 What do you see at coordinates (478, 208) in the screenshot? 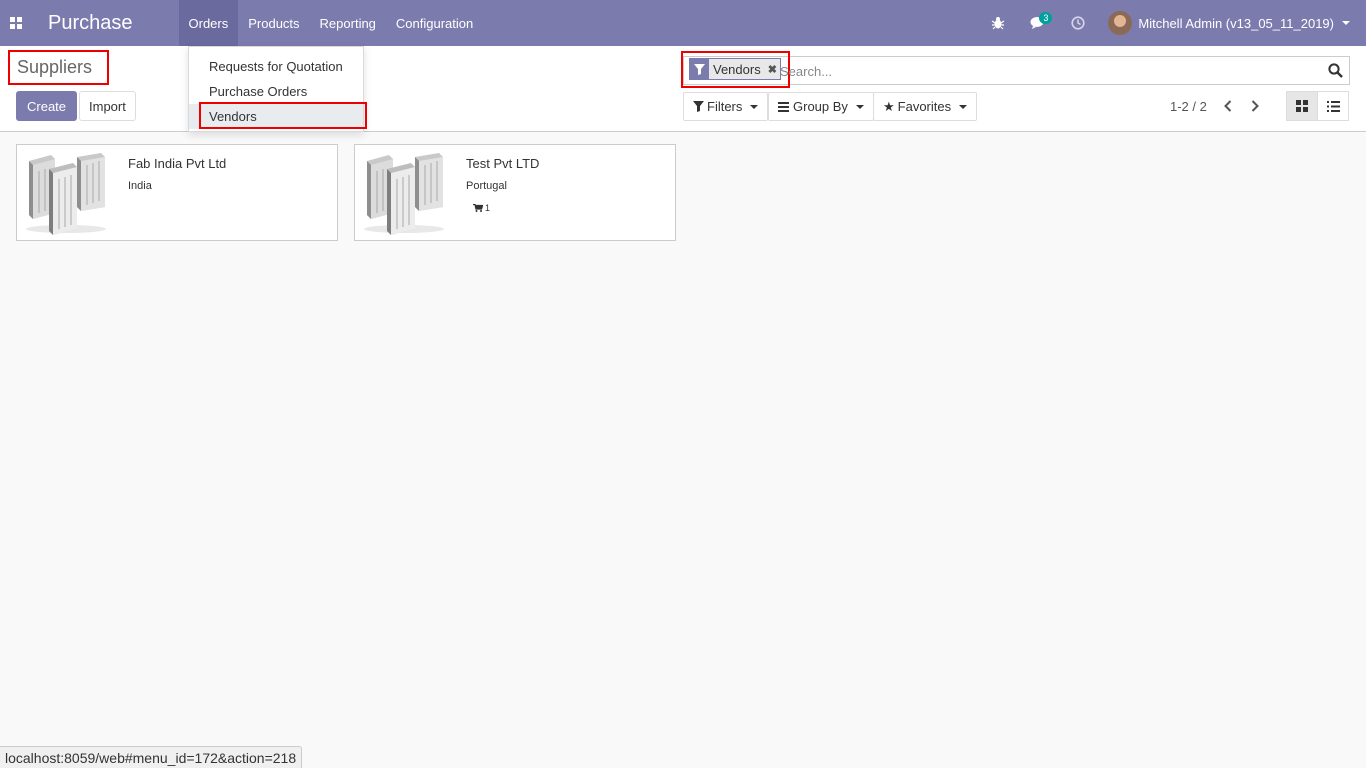
I see `shopping-cart-icon` at bounding box center [478, 208].